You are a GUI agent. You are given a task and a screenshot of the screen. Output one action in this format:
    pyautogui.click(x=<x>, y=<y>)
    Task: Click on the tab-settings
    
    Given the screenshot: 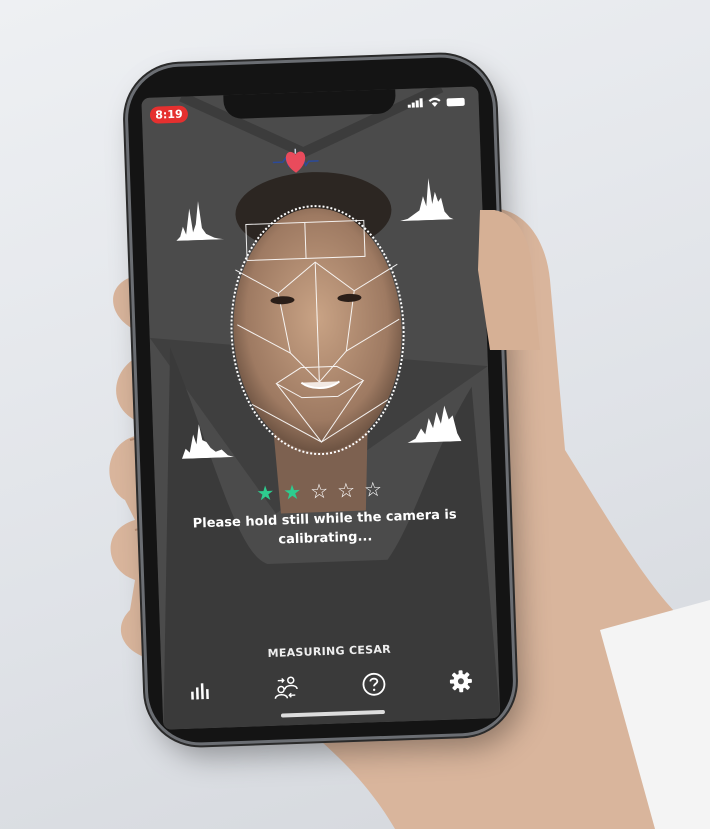 What is the action you would take?
    pyautogui.click(x=460, y=681)
    